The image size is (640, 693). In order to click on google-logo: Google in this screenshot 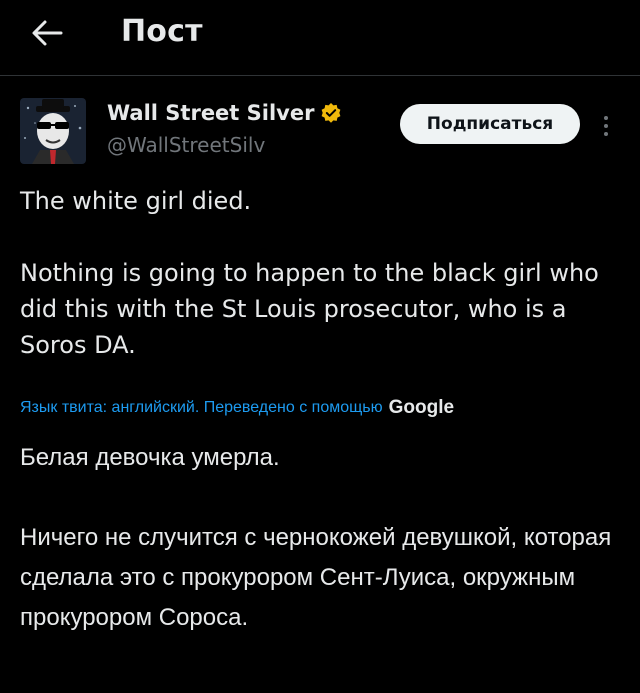, I will do `click(421, 407)`.